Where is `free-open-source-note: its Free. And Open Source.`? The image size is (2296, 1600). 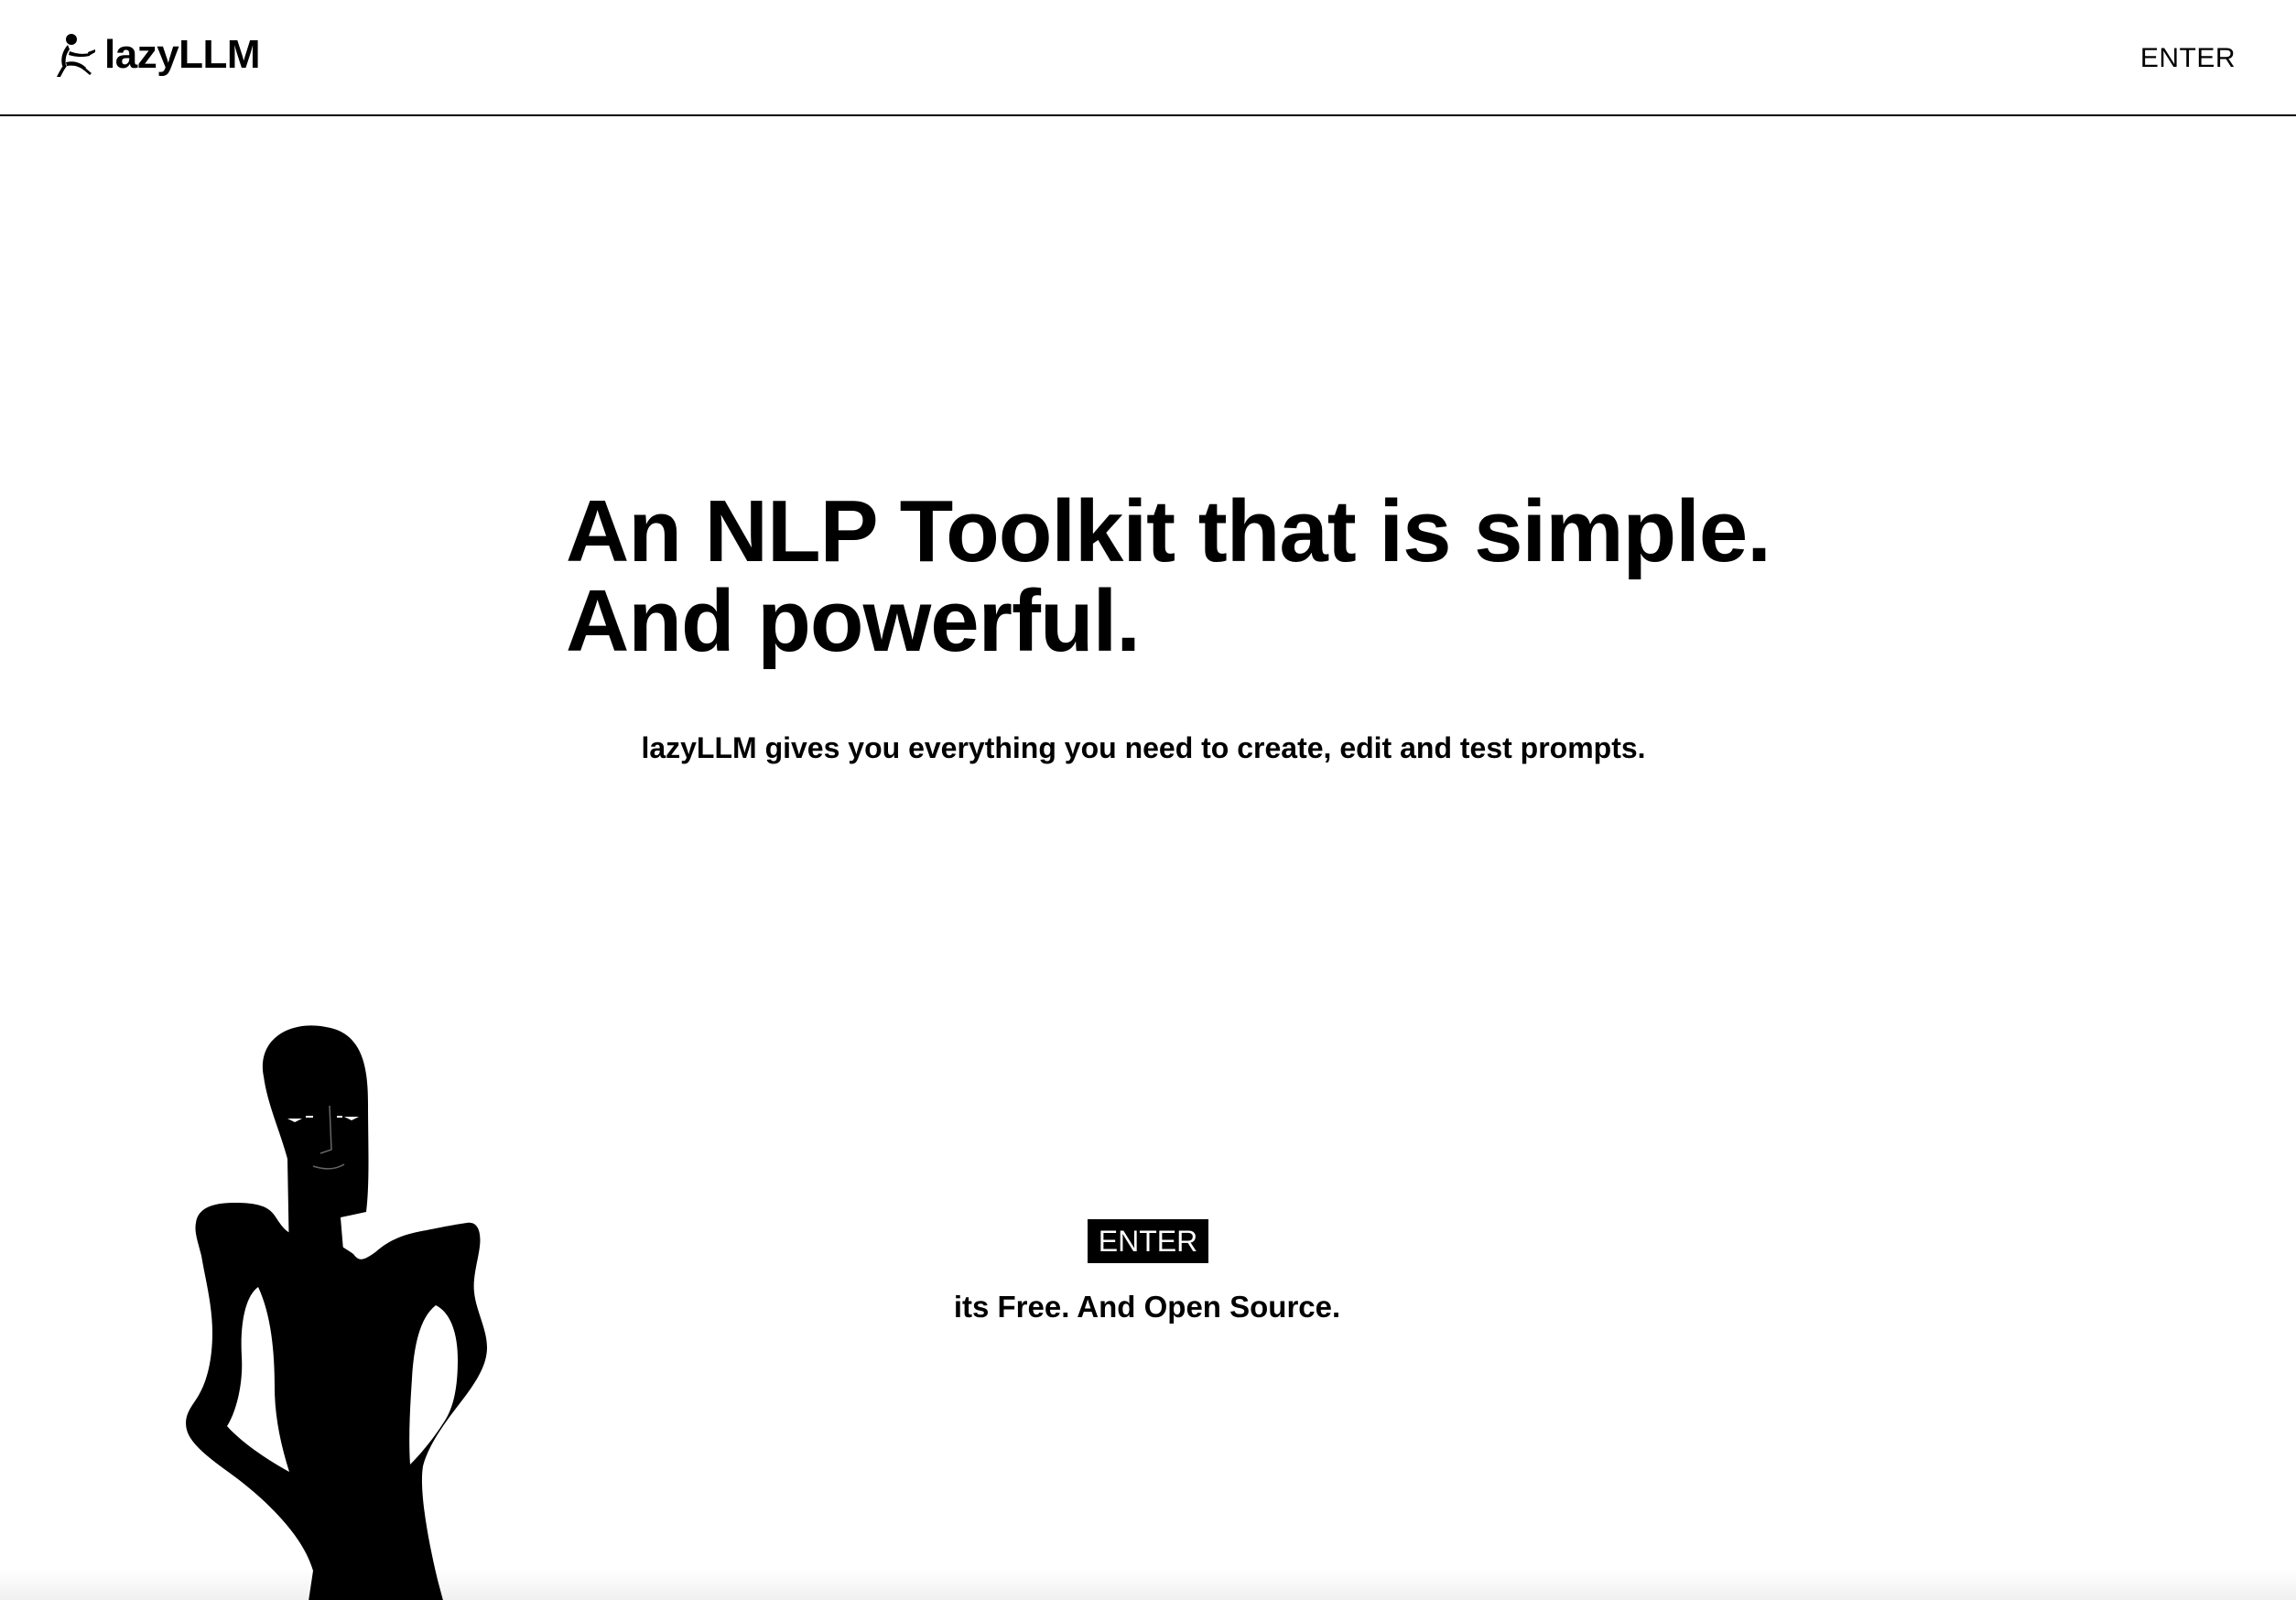
free-open-source-note: its Free. And Open Source. is located at coordinates (1147, 1307).